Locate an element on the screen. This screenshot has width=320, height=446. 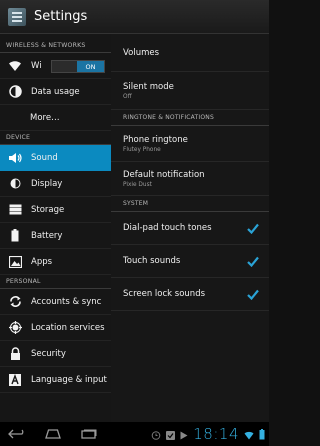
speaker-icon is located at coordinates (15, 158).